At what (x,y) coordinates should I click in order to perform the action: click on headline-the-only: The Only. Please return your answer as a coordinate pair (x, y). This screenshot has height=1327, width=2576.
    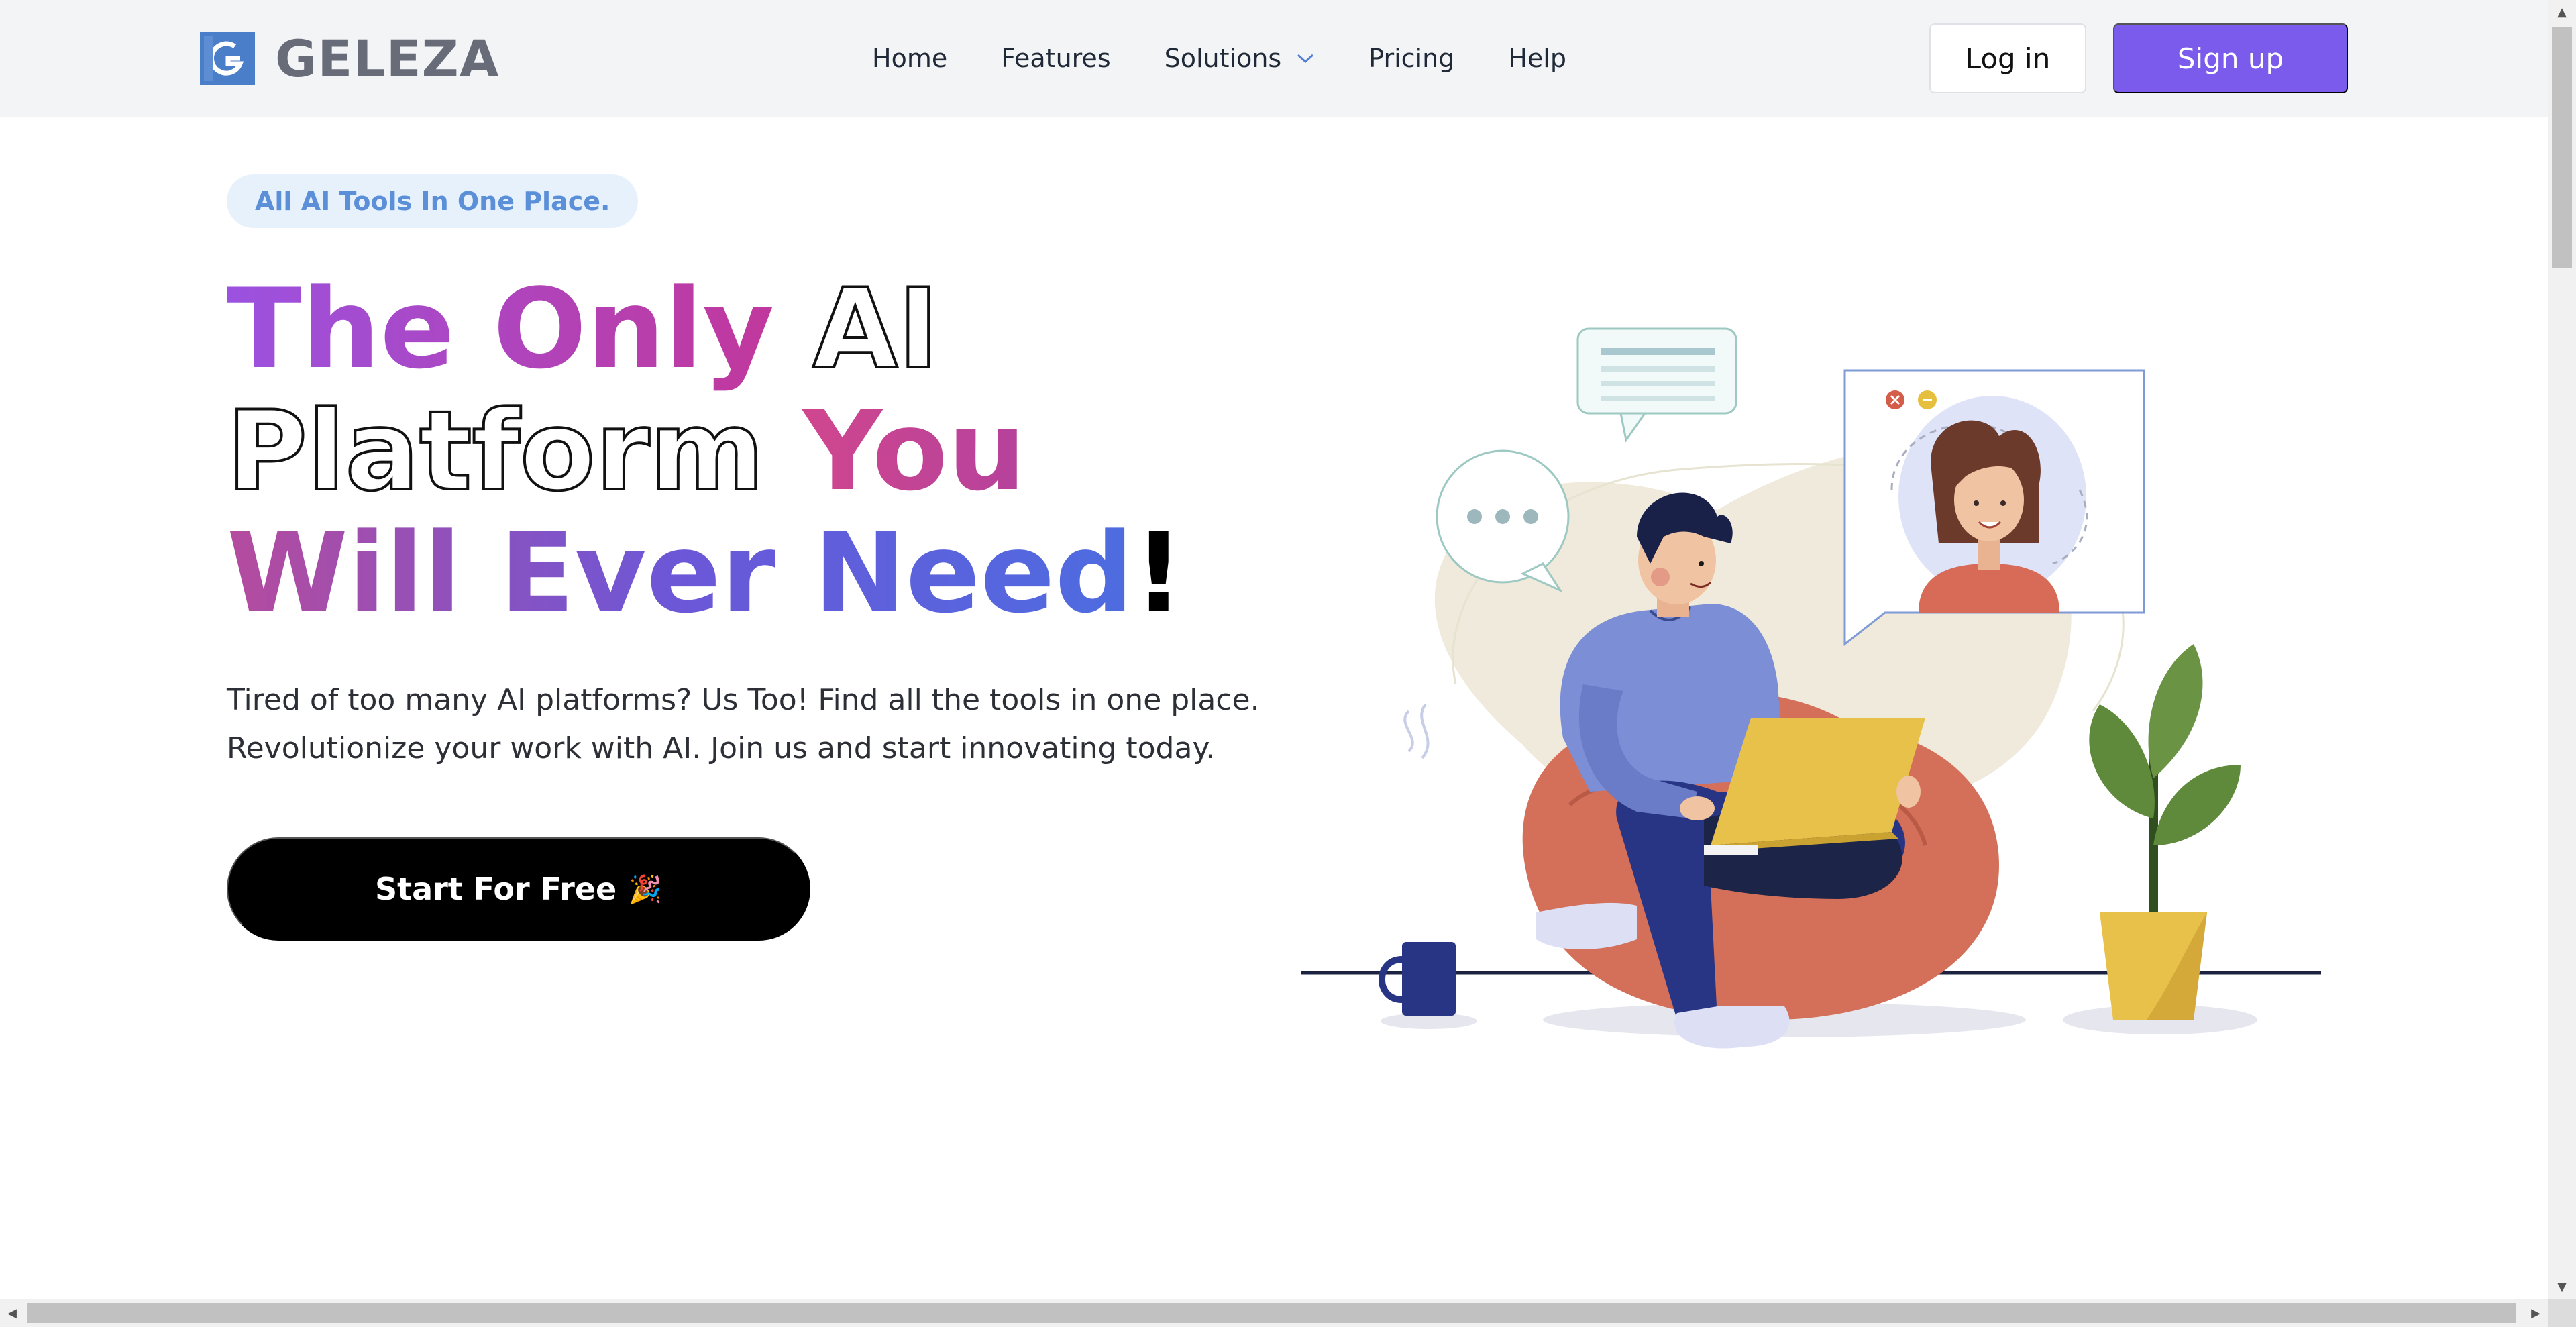
    Looking at the image, I should click on (501, 329).